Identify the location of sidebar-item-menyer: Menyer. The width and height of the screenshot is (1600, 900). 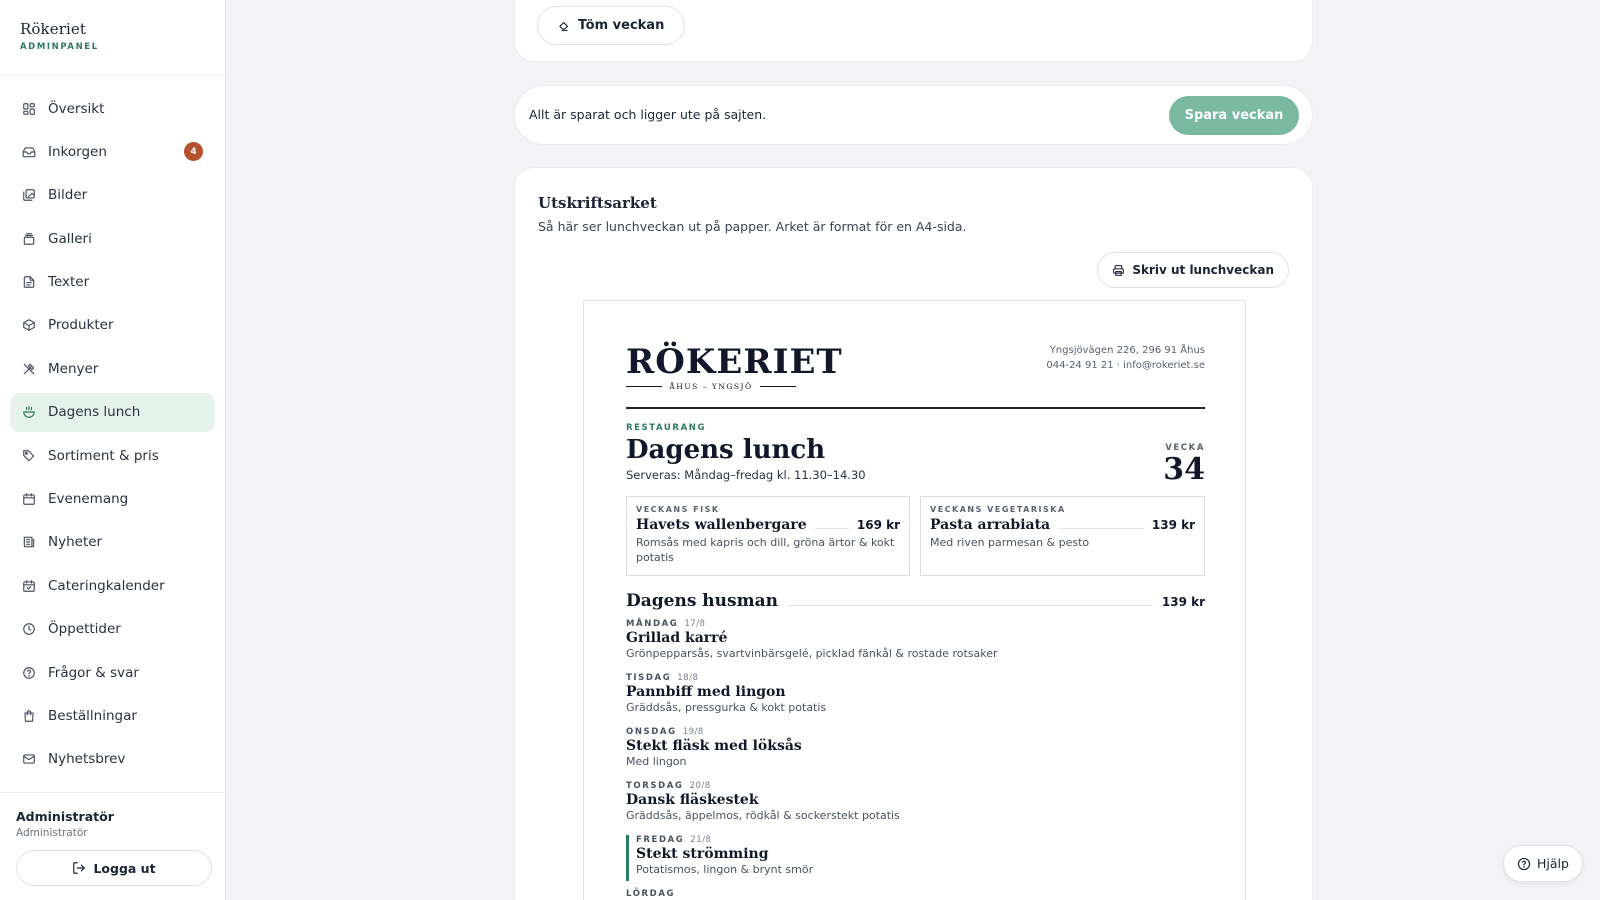
(112, 368).